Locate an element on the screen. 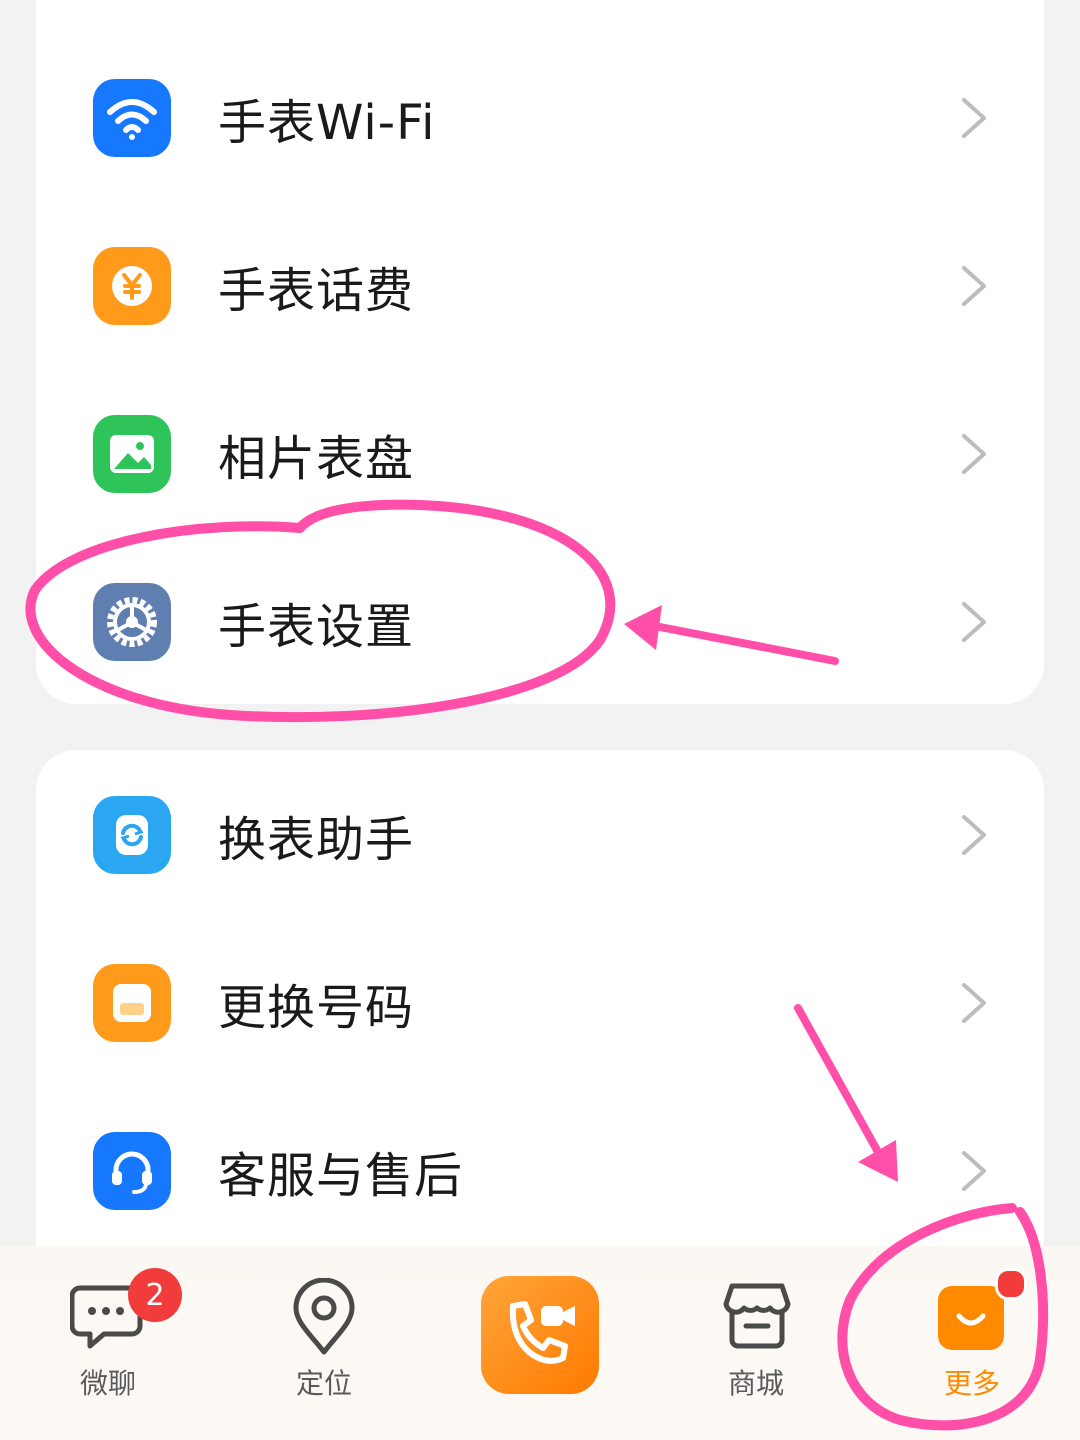  yuan-coin-icon is located at coordinates (132, 286).